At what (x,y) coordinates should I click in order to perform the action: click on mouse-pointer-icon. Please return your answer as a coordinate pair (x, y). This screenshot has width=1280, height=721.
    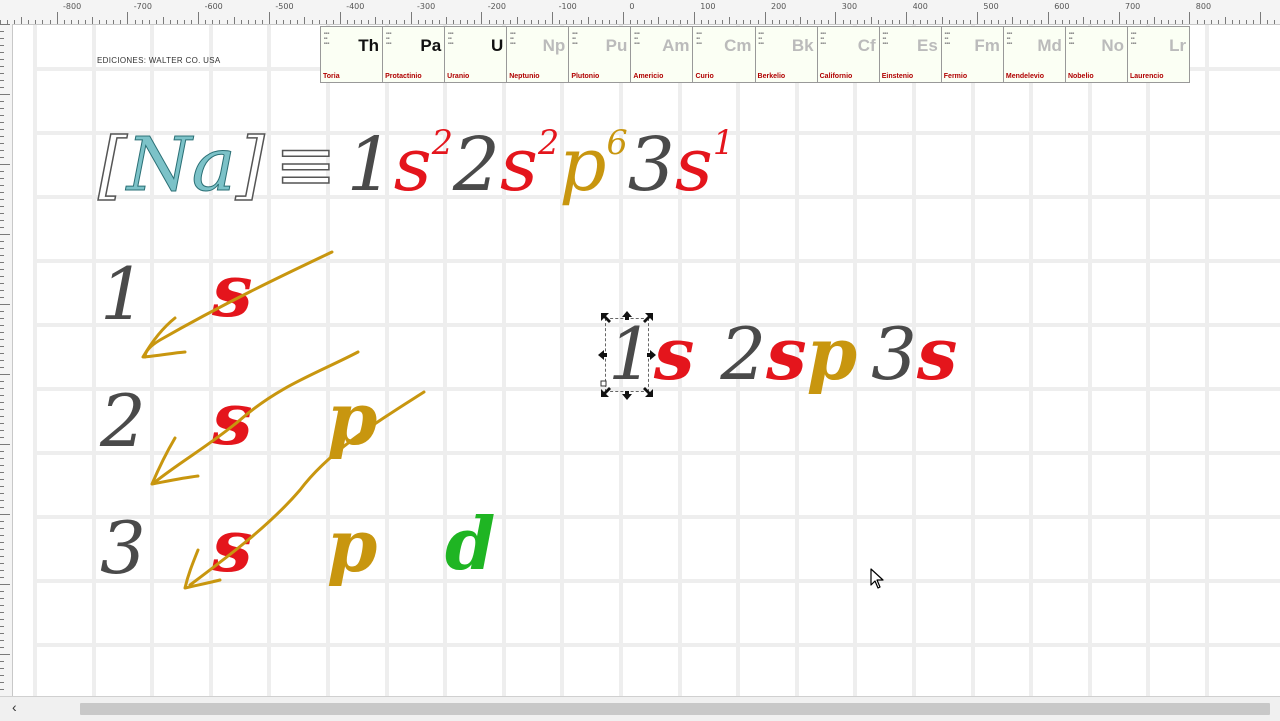
    Looking at the image, I should click on (877, 578).